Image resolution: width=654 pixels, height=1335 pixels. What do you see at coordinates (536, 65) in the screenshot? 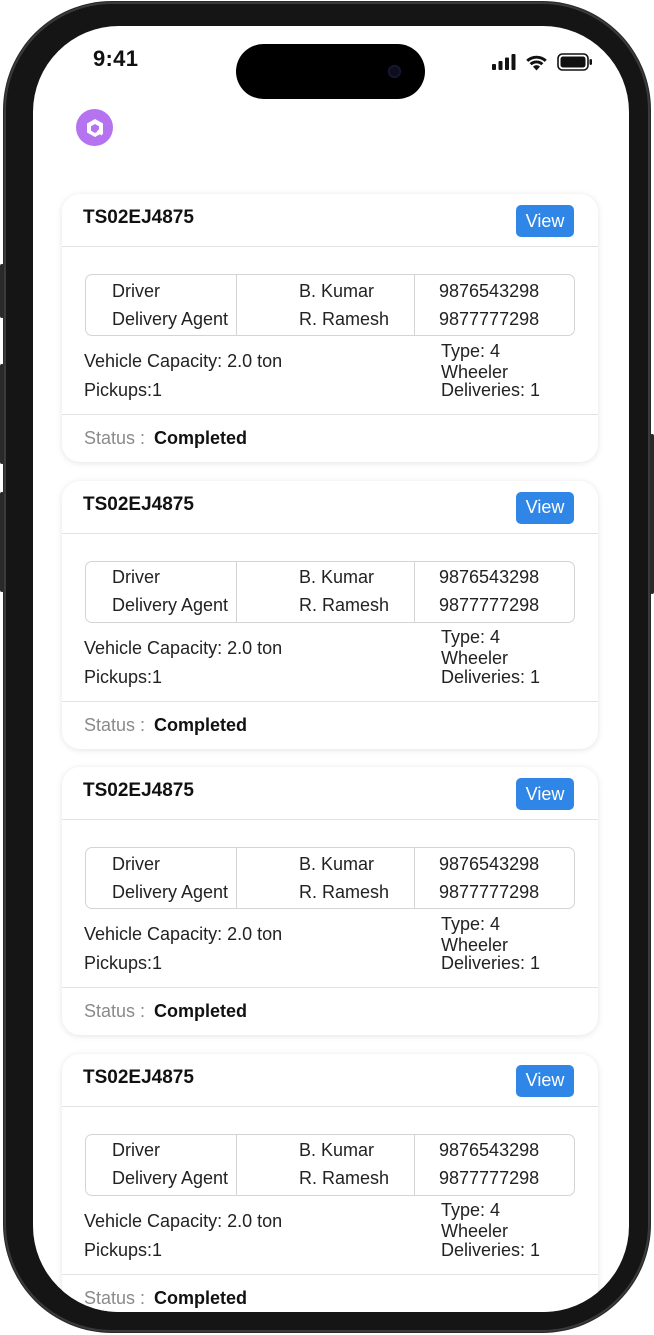
I see `wifi-icon` at bounding box center [536, 65].